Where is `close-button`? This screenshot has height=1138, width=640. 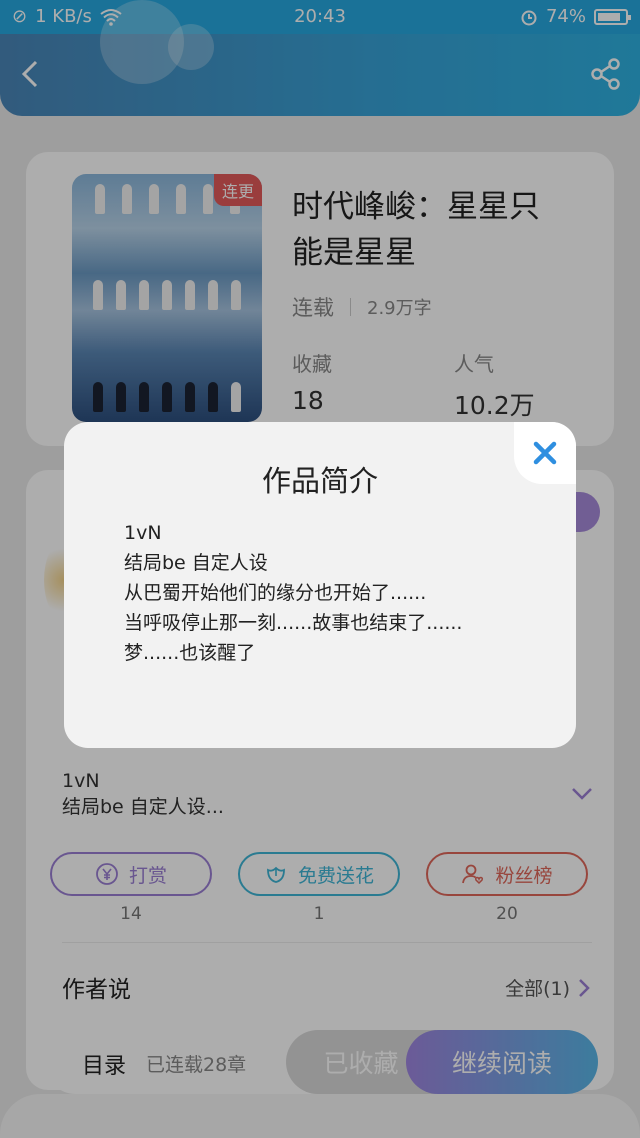
close-button is located at coordinates (545, 453).